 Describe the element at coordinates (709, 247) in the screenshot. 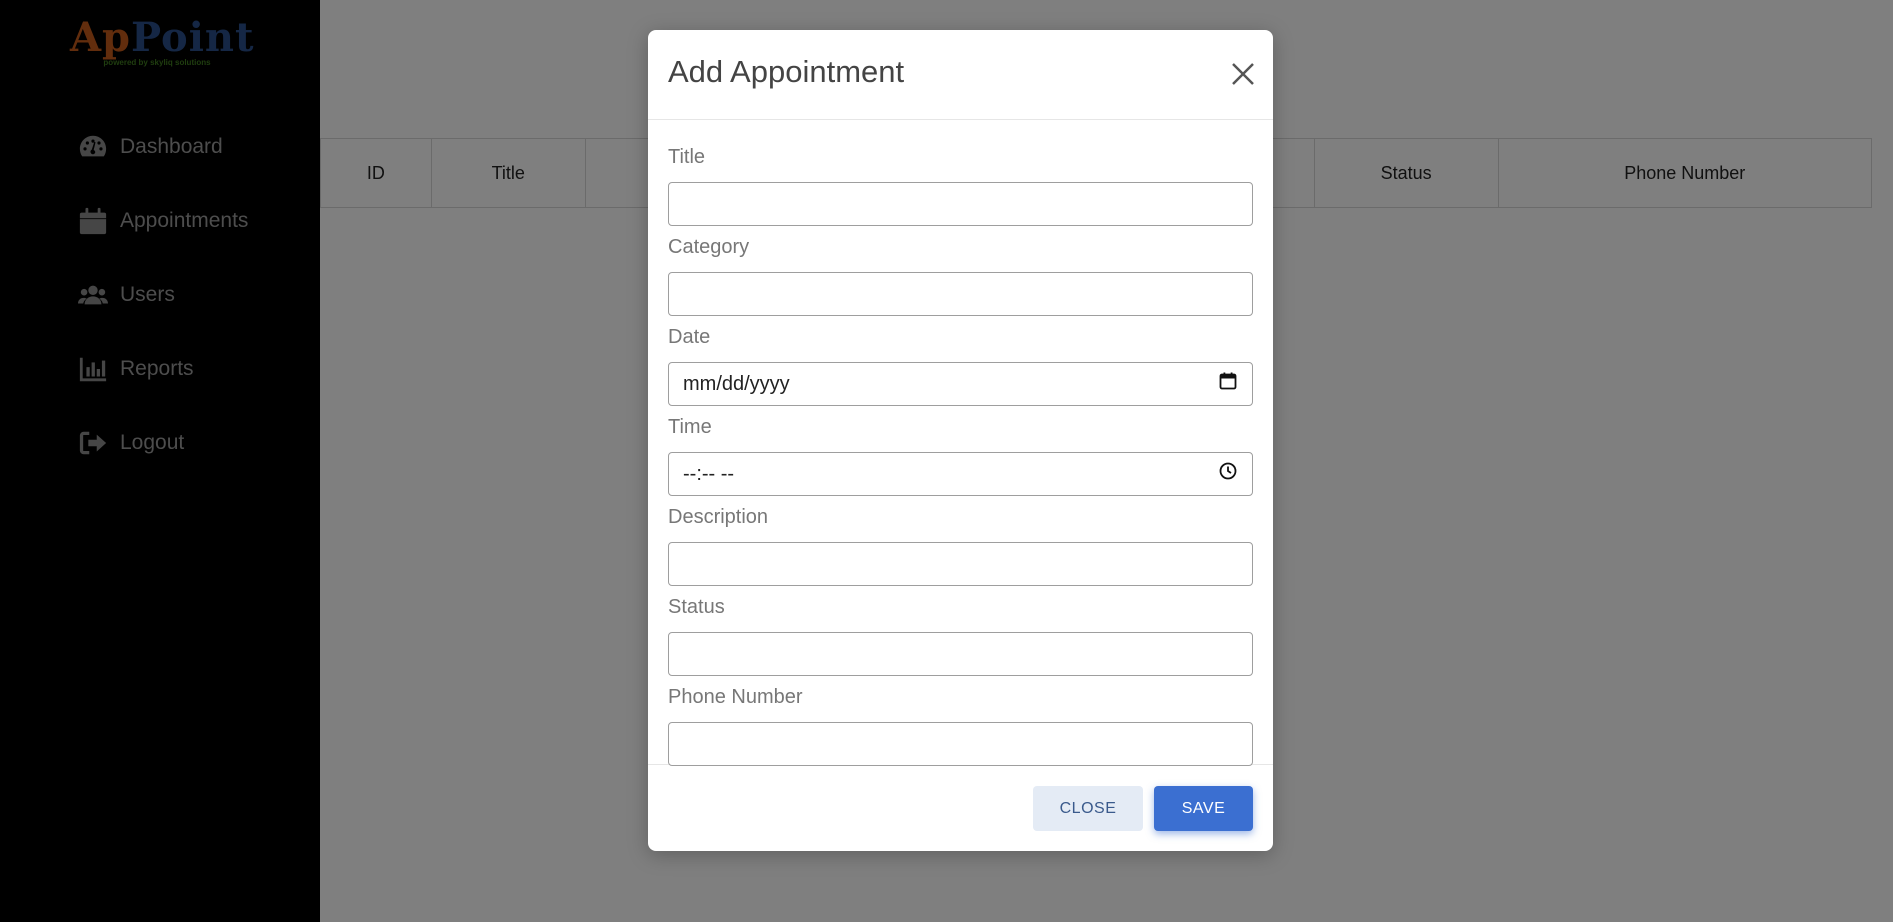

I see `category-label: Category` at that location.